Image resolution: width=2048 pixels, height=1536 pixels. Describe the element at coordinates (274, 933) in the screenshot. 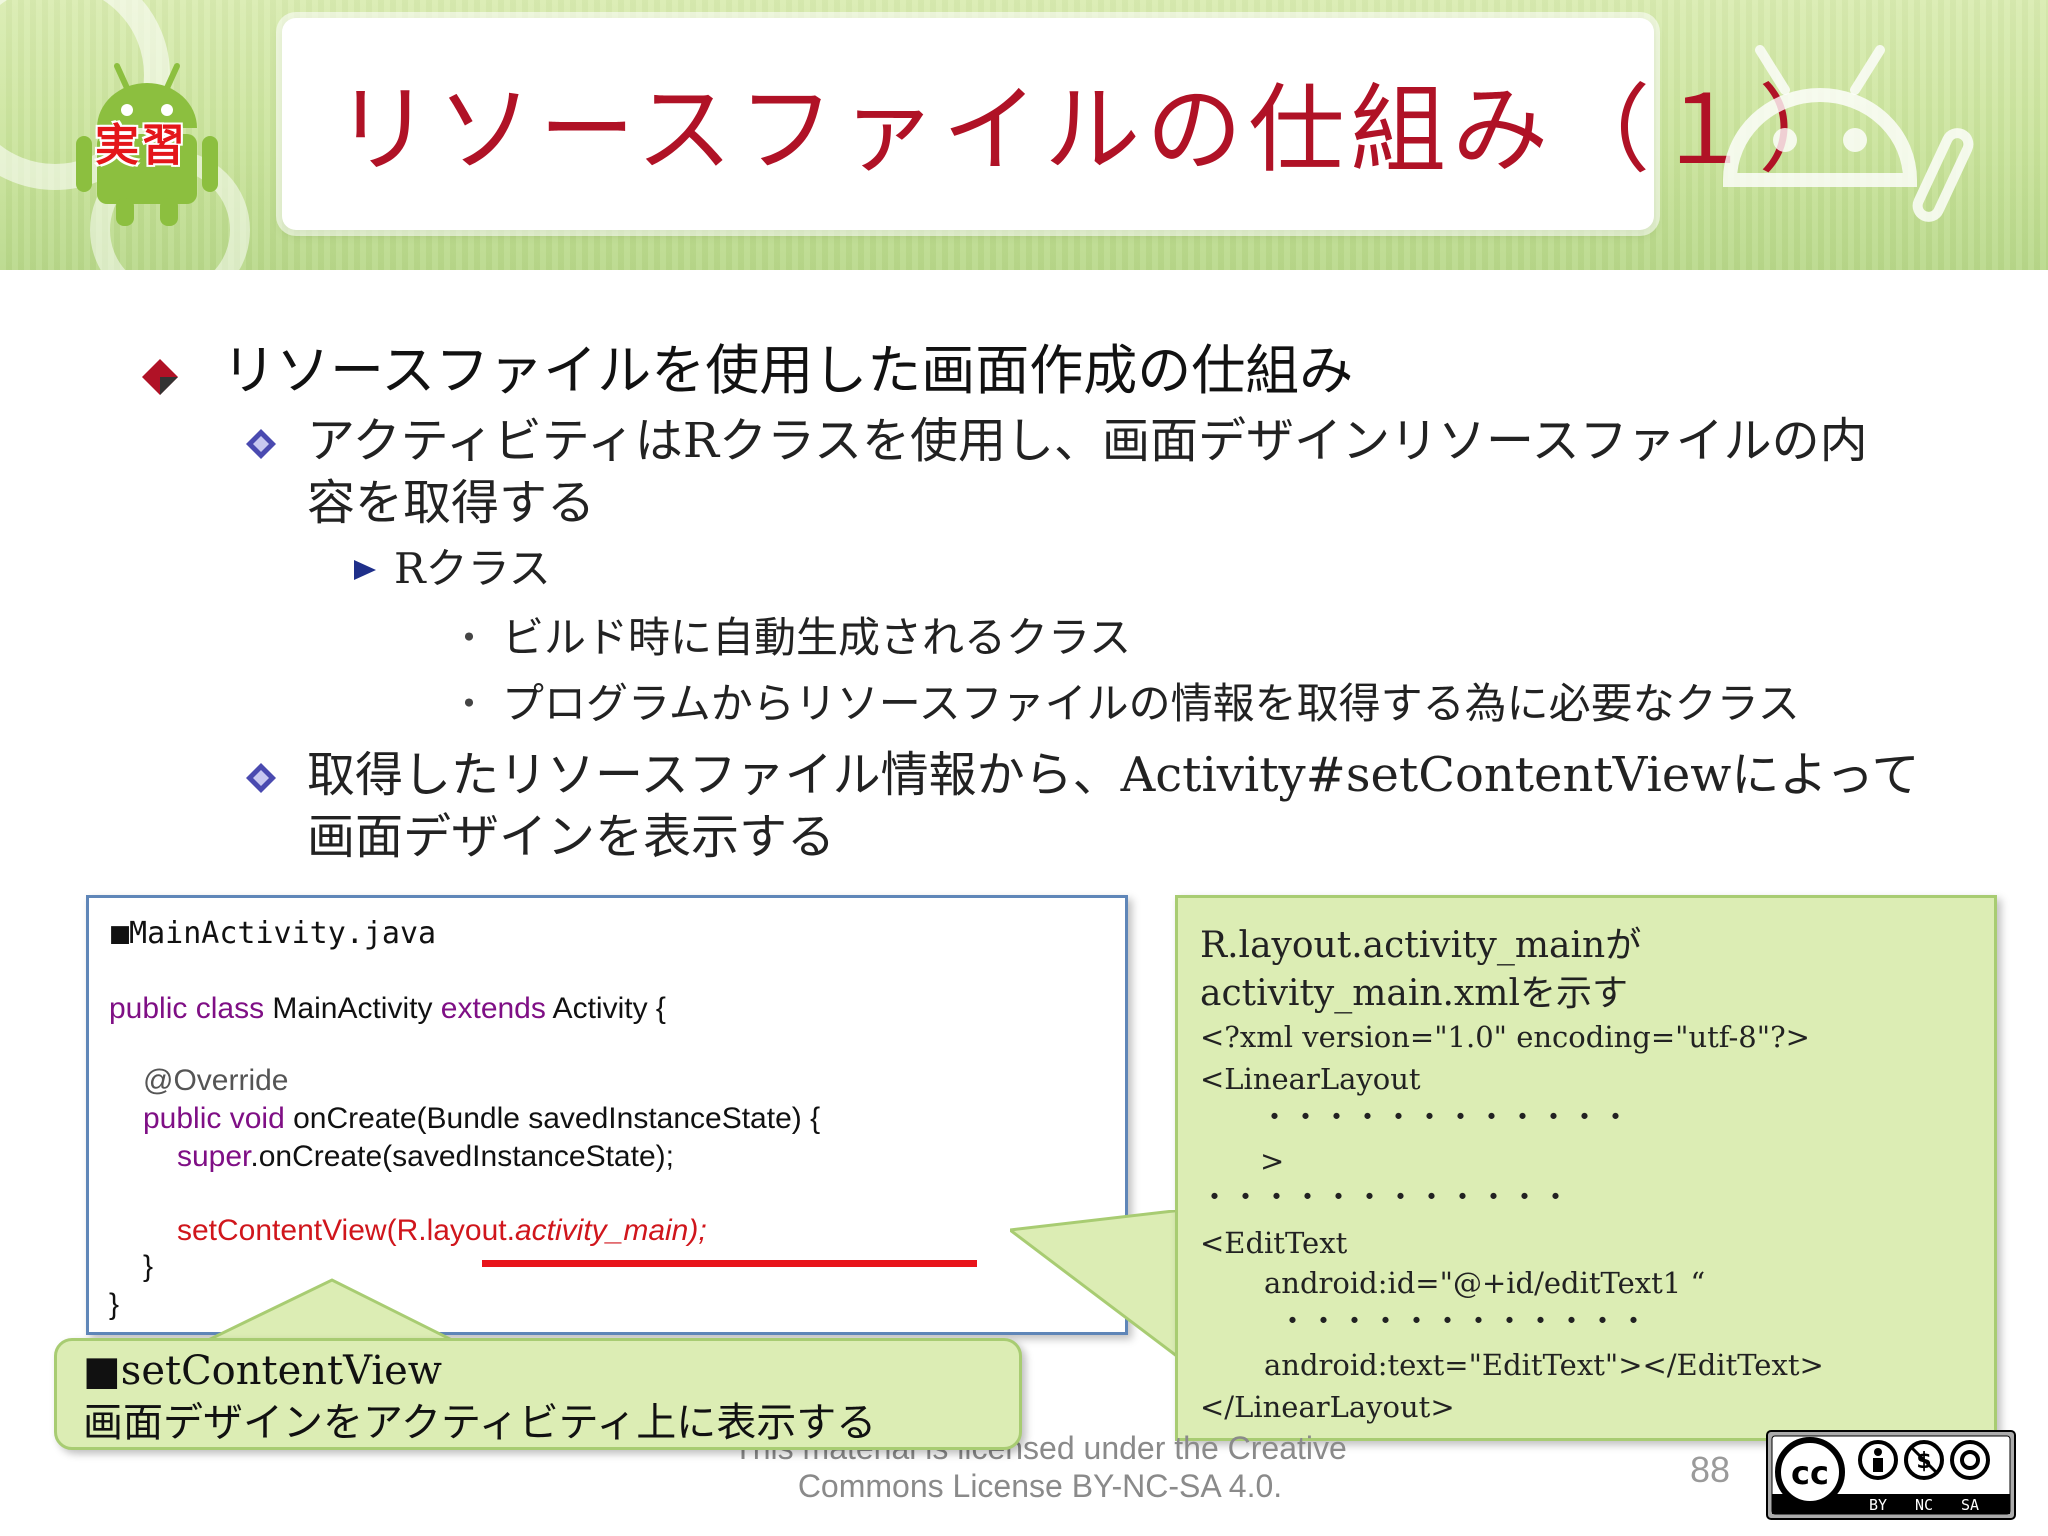

I see `code-filename: ■MainActivity.java` at that location.